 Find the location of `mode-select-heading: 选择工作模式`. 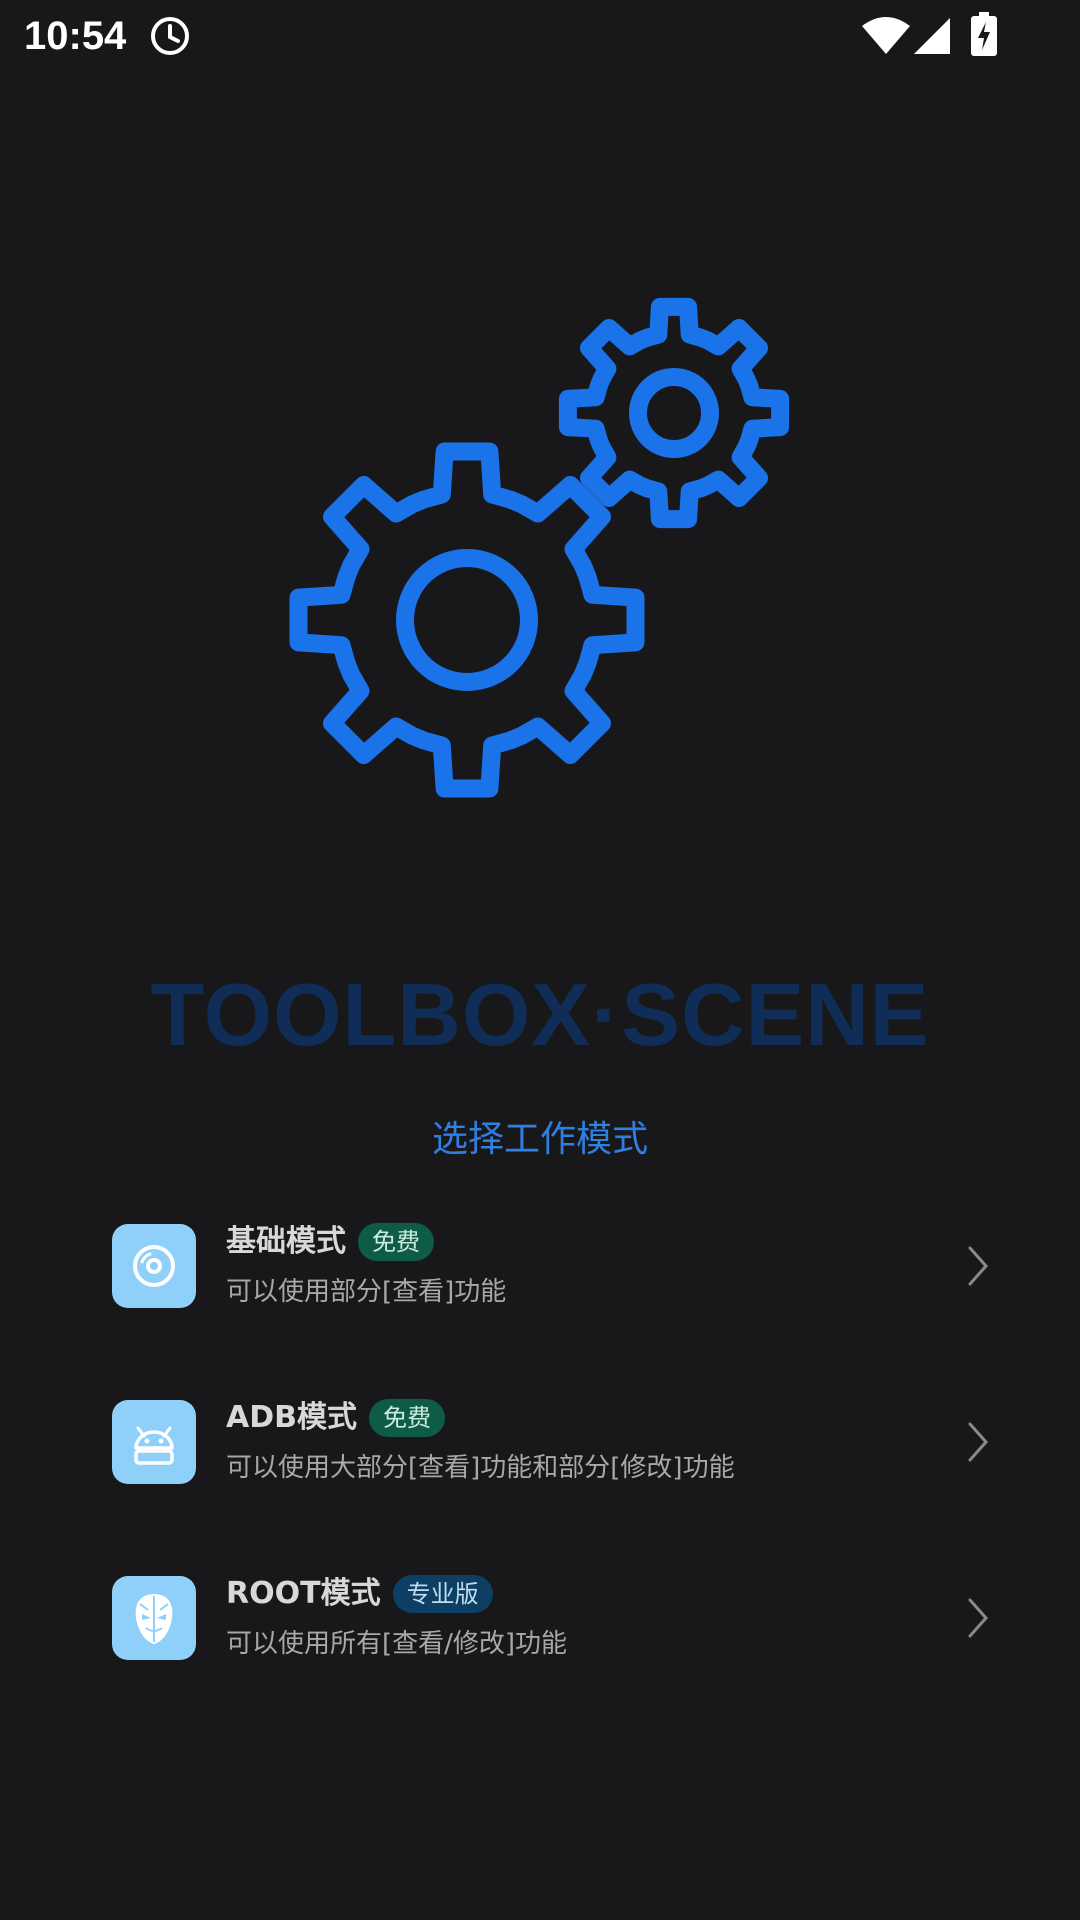

mode-select-heading: 选择工作模式 is located at coordinates (539, 1139).